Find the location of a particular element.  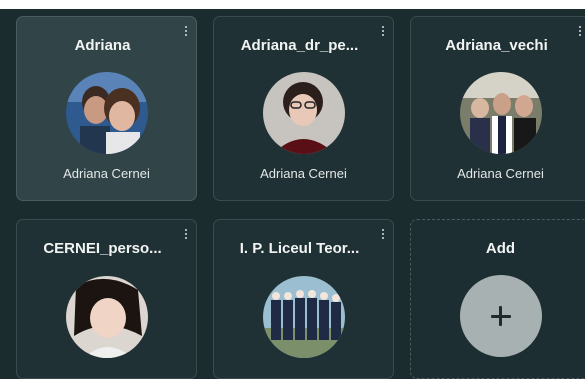

profile-card-adriana-vechi: Adriana_vechi Adriana Cernei is located at coordinates (497, 108).